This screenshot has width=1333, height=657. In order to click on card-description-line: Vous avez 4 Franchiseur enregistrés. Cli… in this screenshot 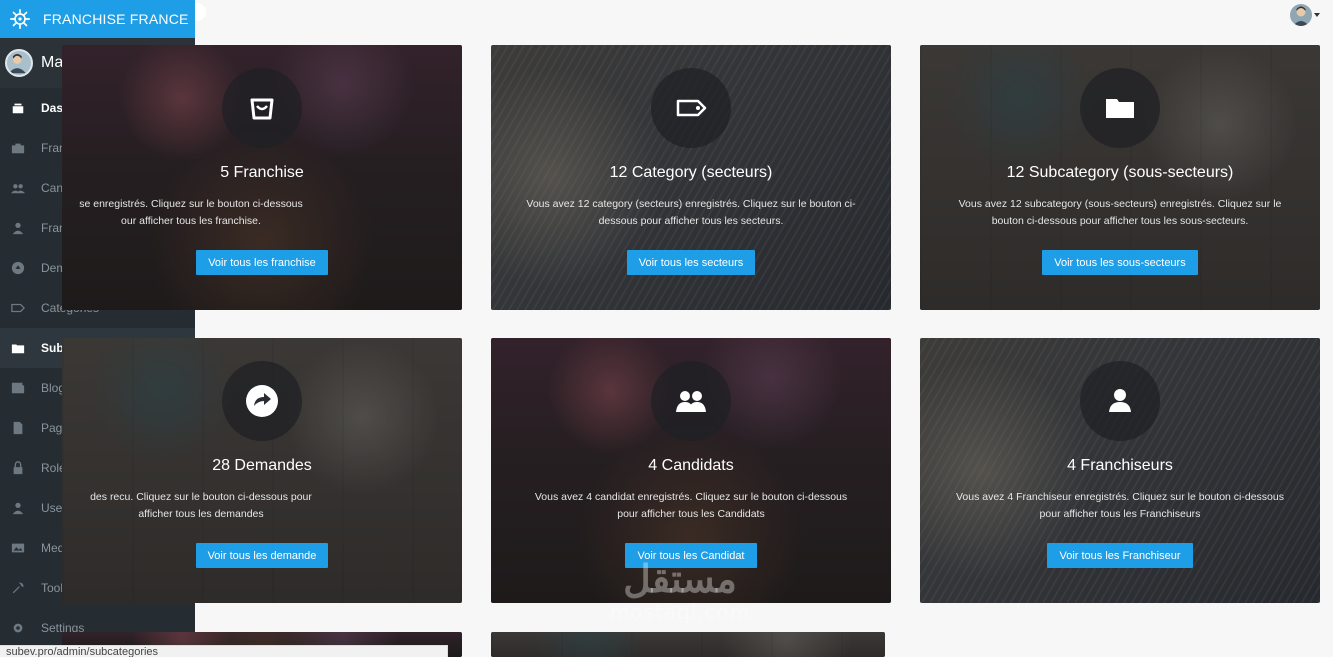, I will do `click(1119, 497)`.